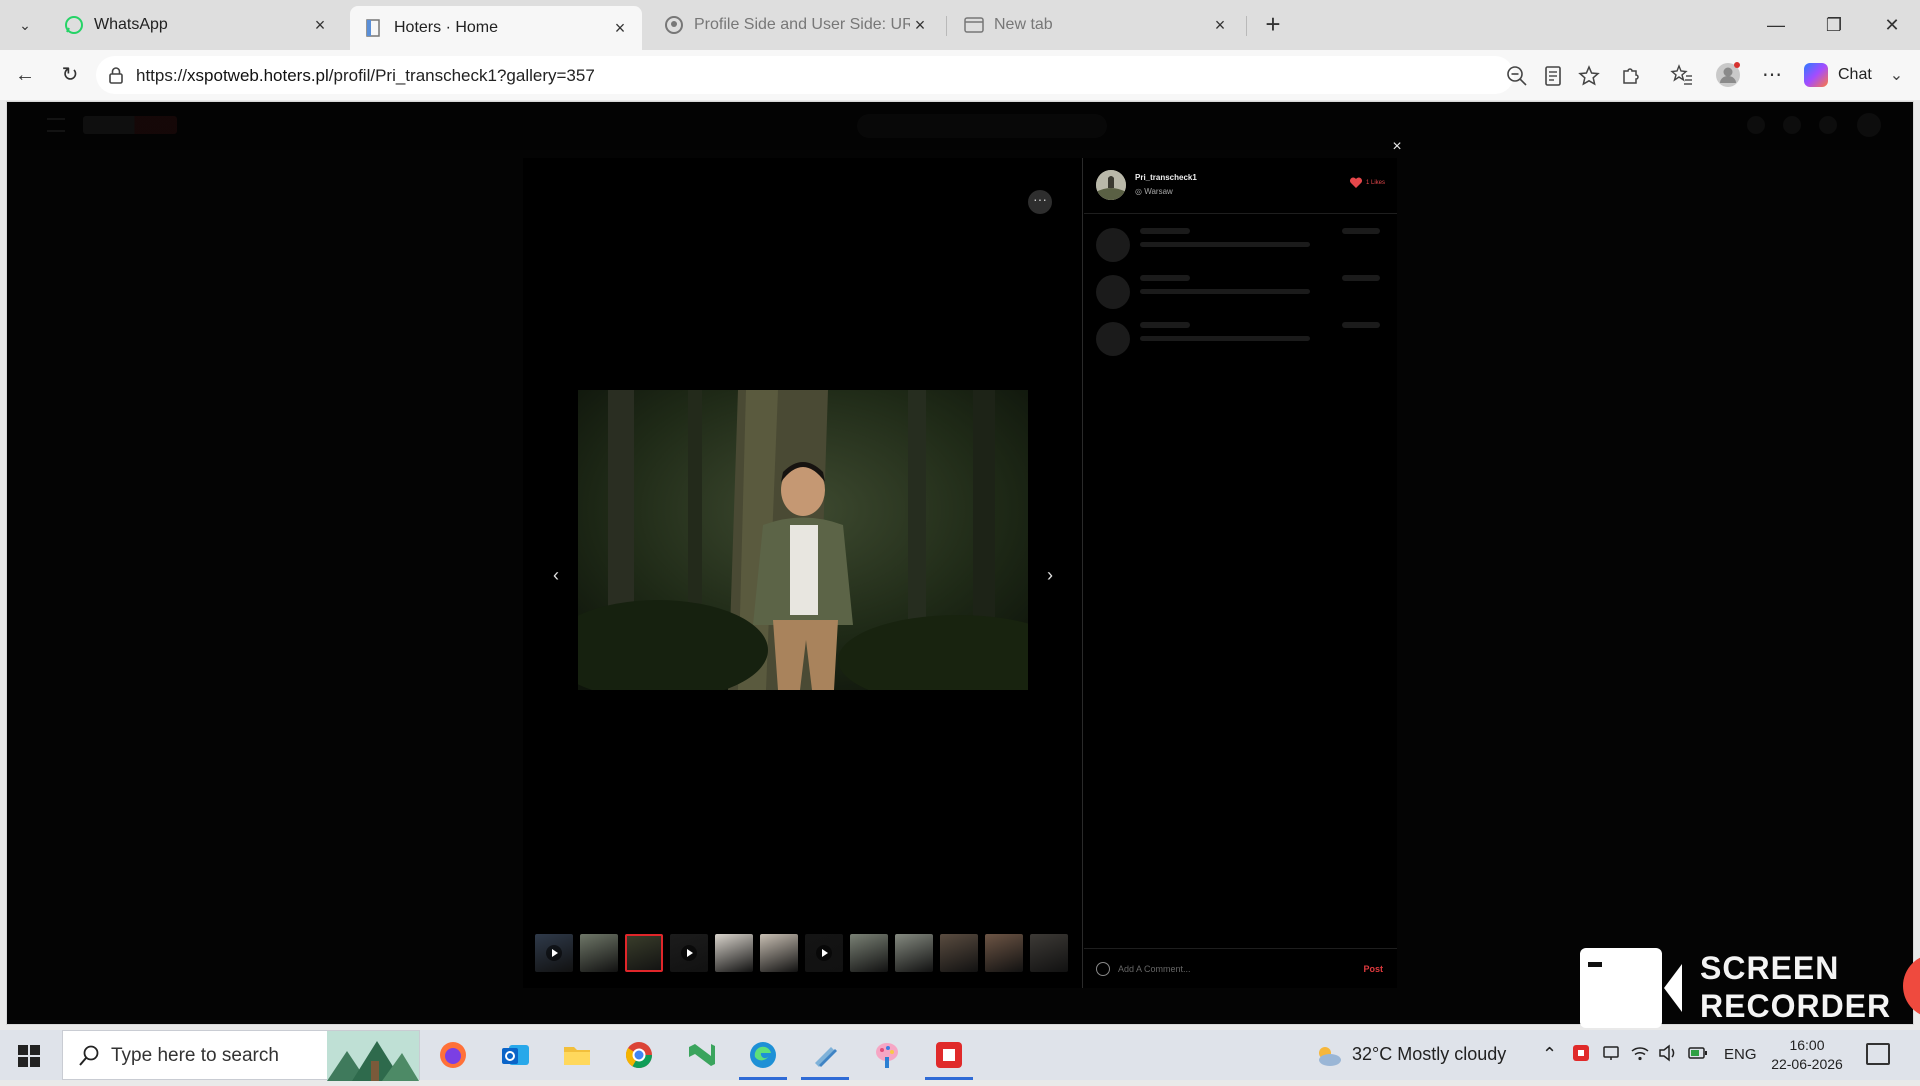  What do you see at coordinates (556, 575) in the screenshot?
I see `previous-arrow-icon: ‹` at bounding box center [556, 575].